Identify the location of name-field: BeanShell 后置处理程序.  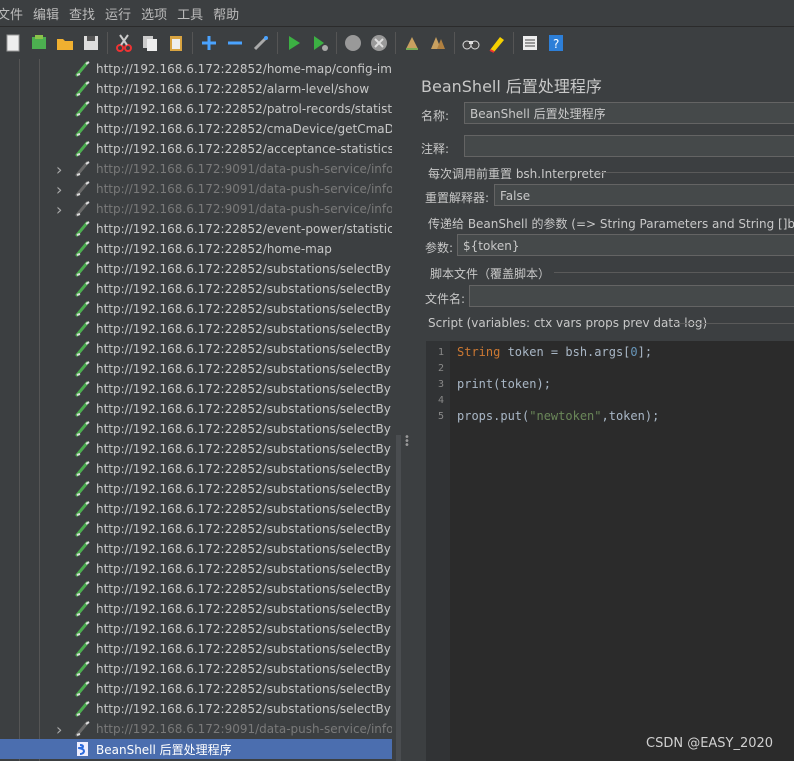
(629, 113).